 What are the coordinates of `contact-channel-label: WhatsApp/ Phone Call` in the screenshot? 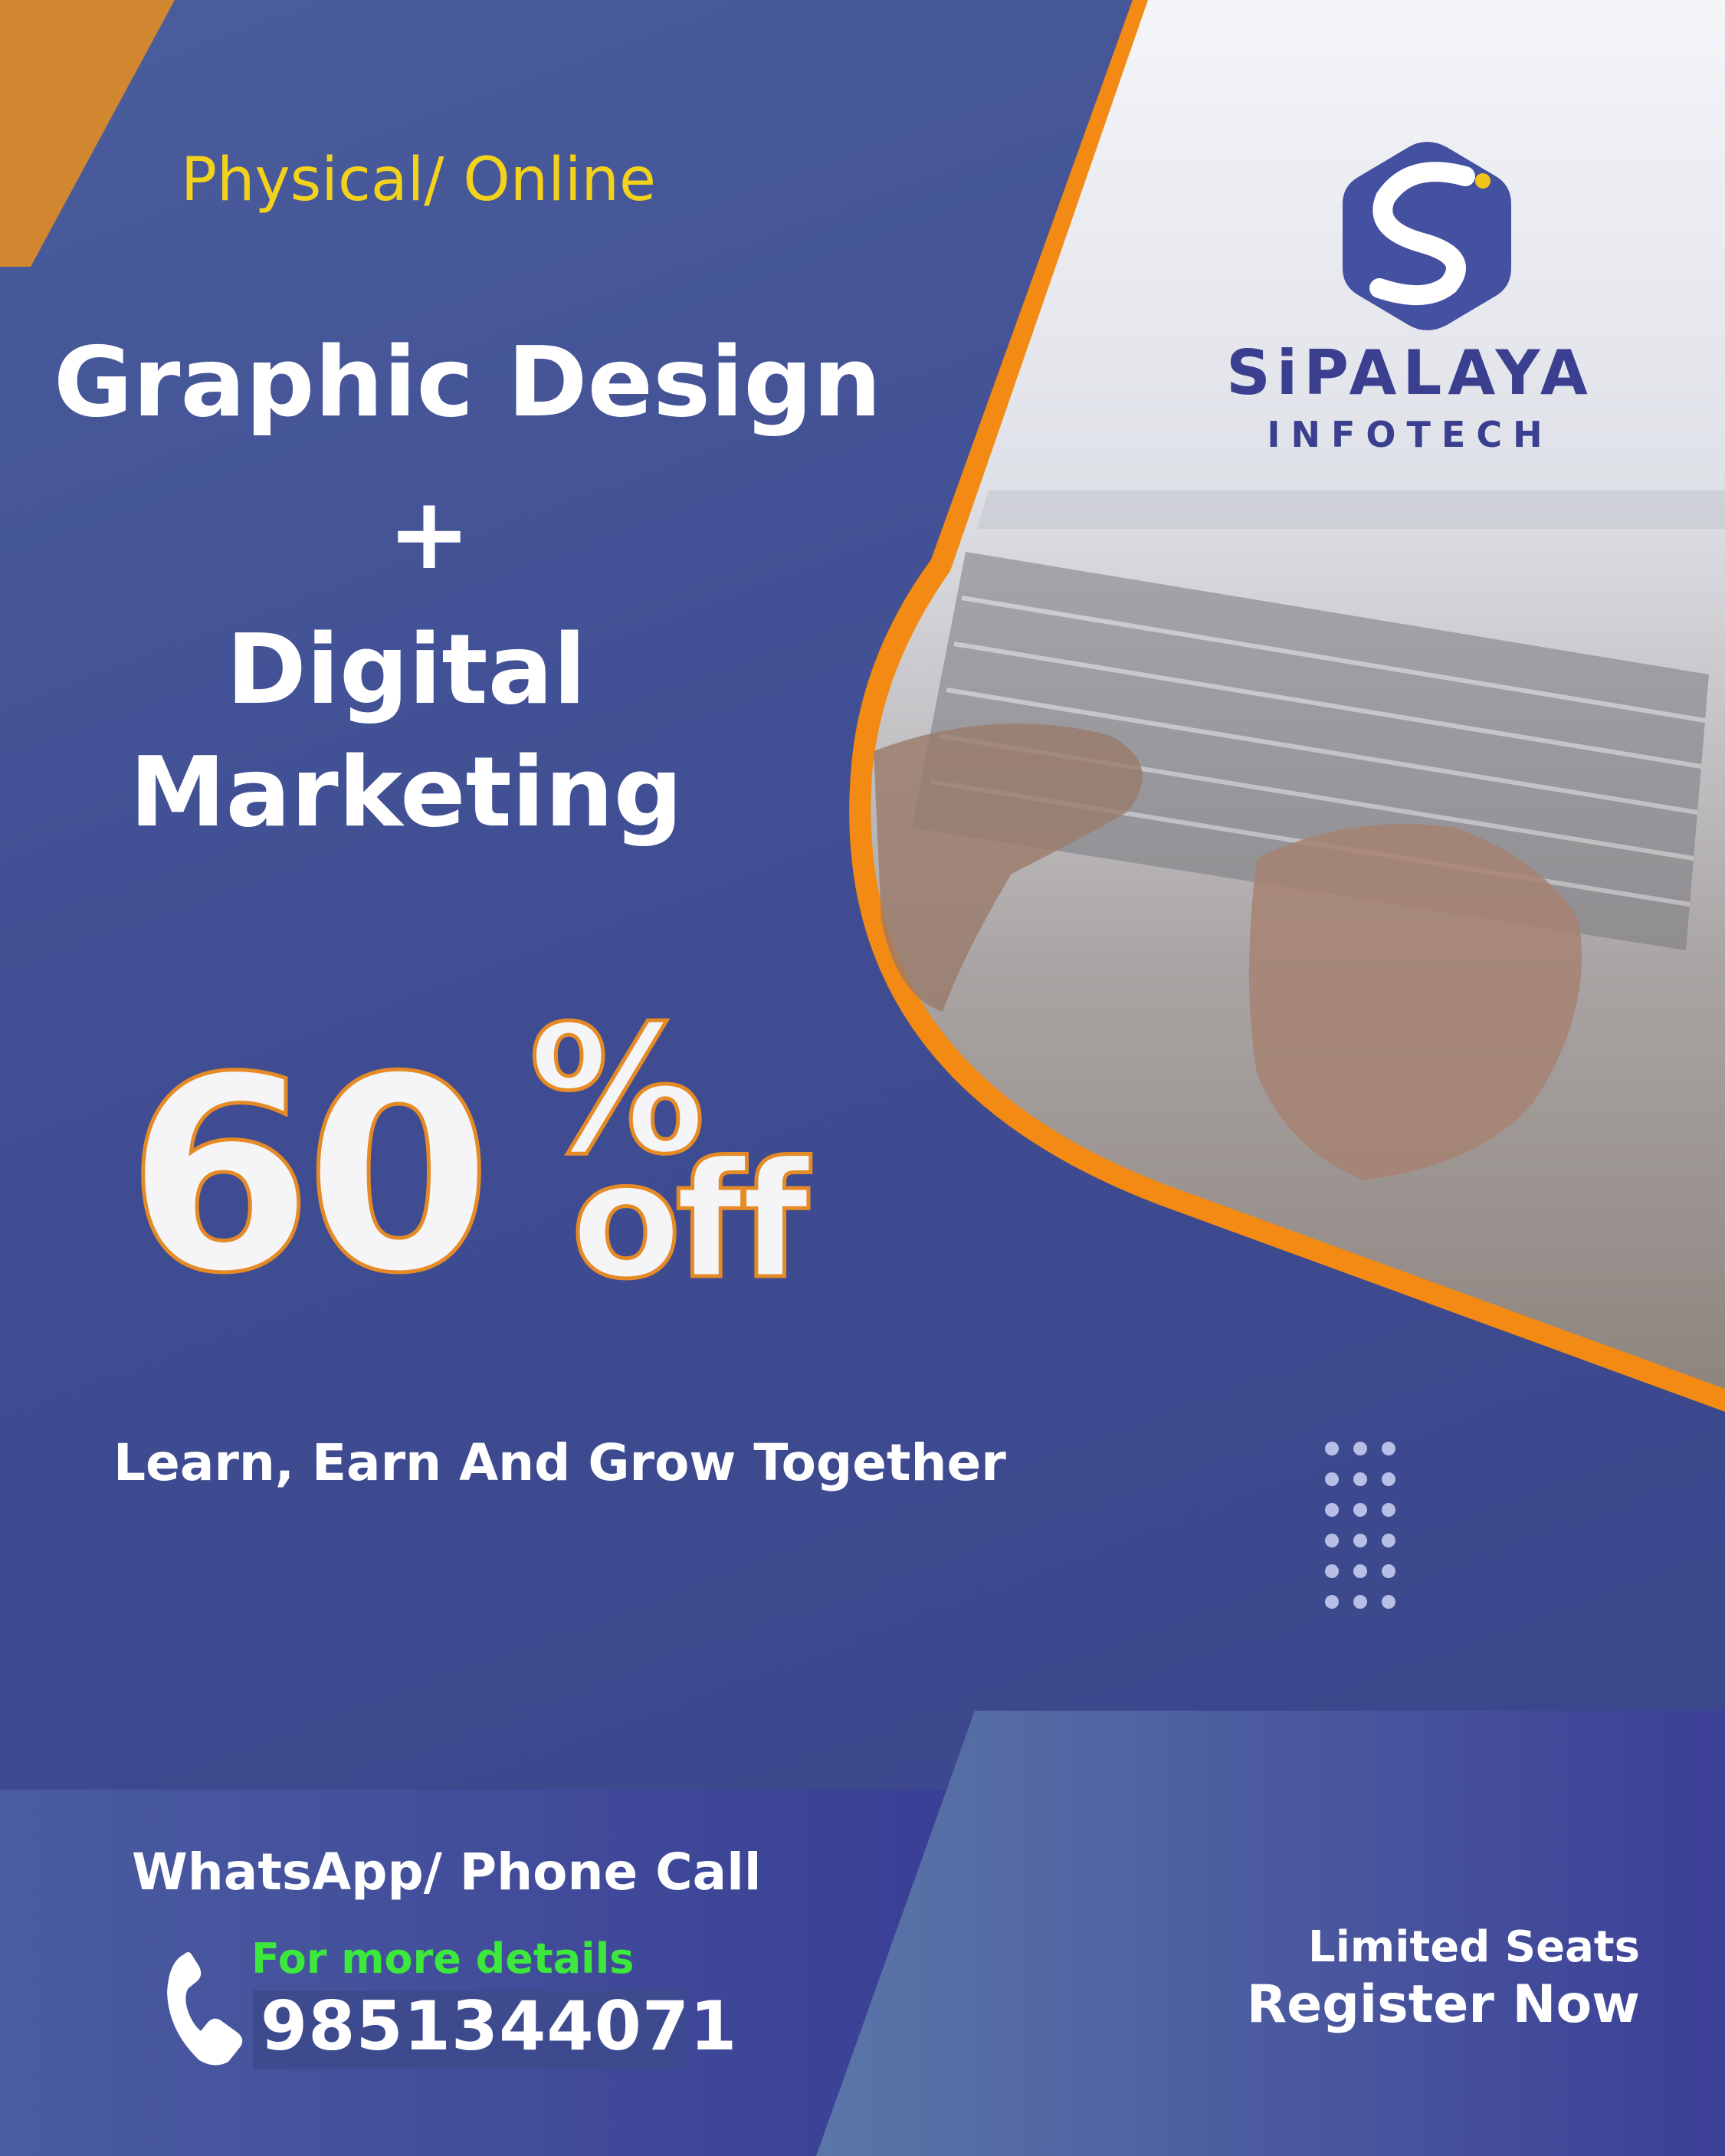 It's located at (447, 1873).